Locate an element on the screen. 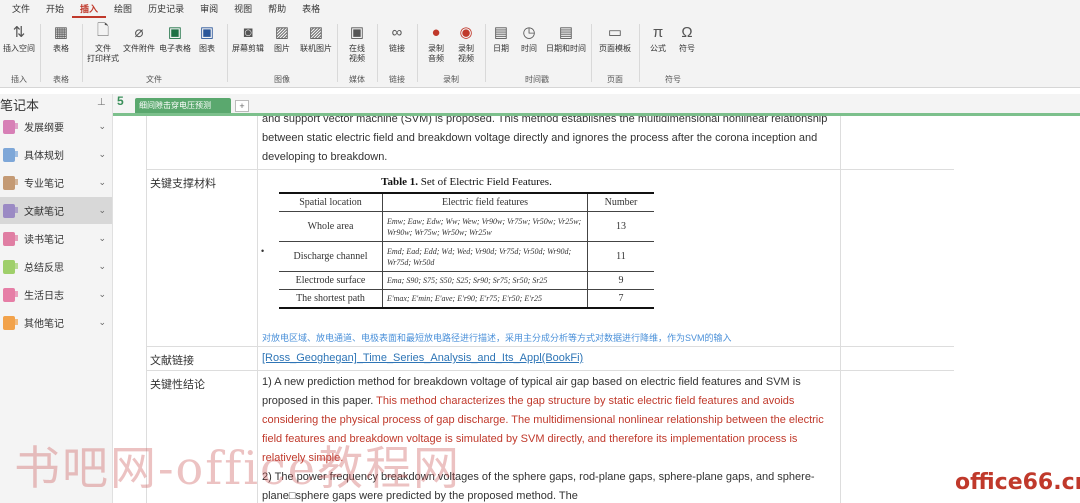  group-link: ∞ 链接 链接 is located at coordinates (397, 53).